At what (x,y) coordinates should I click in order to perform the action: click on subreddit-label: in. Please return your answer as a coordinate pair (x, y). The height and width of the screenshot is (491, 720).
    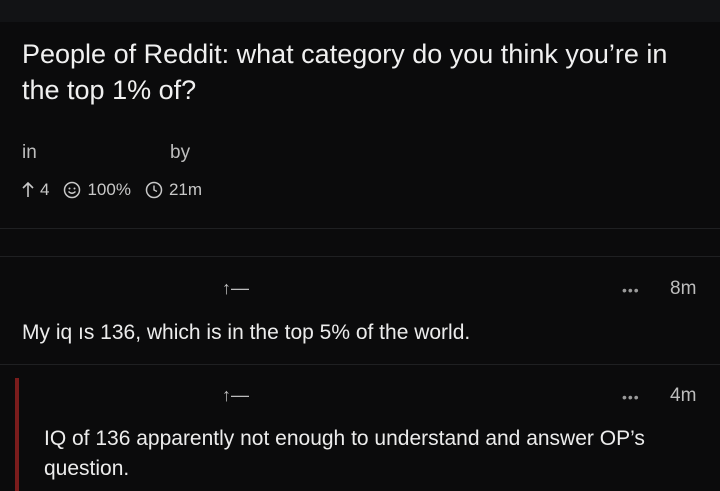
    Looking at the image, I should click on (29, 152).